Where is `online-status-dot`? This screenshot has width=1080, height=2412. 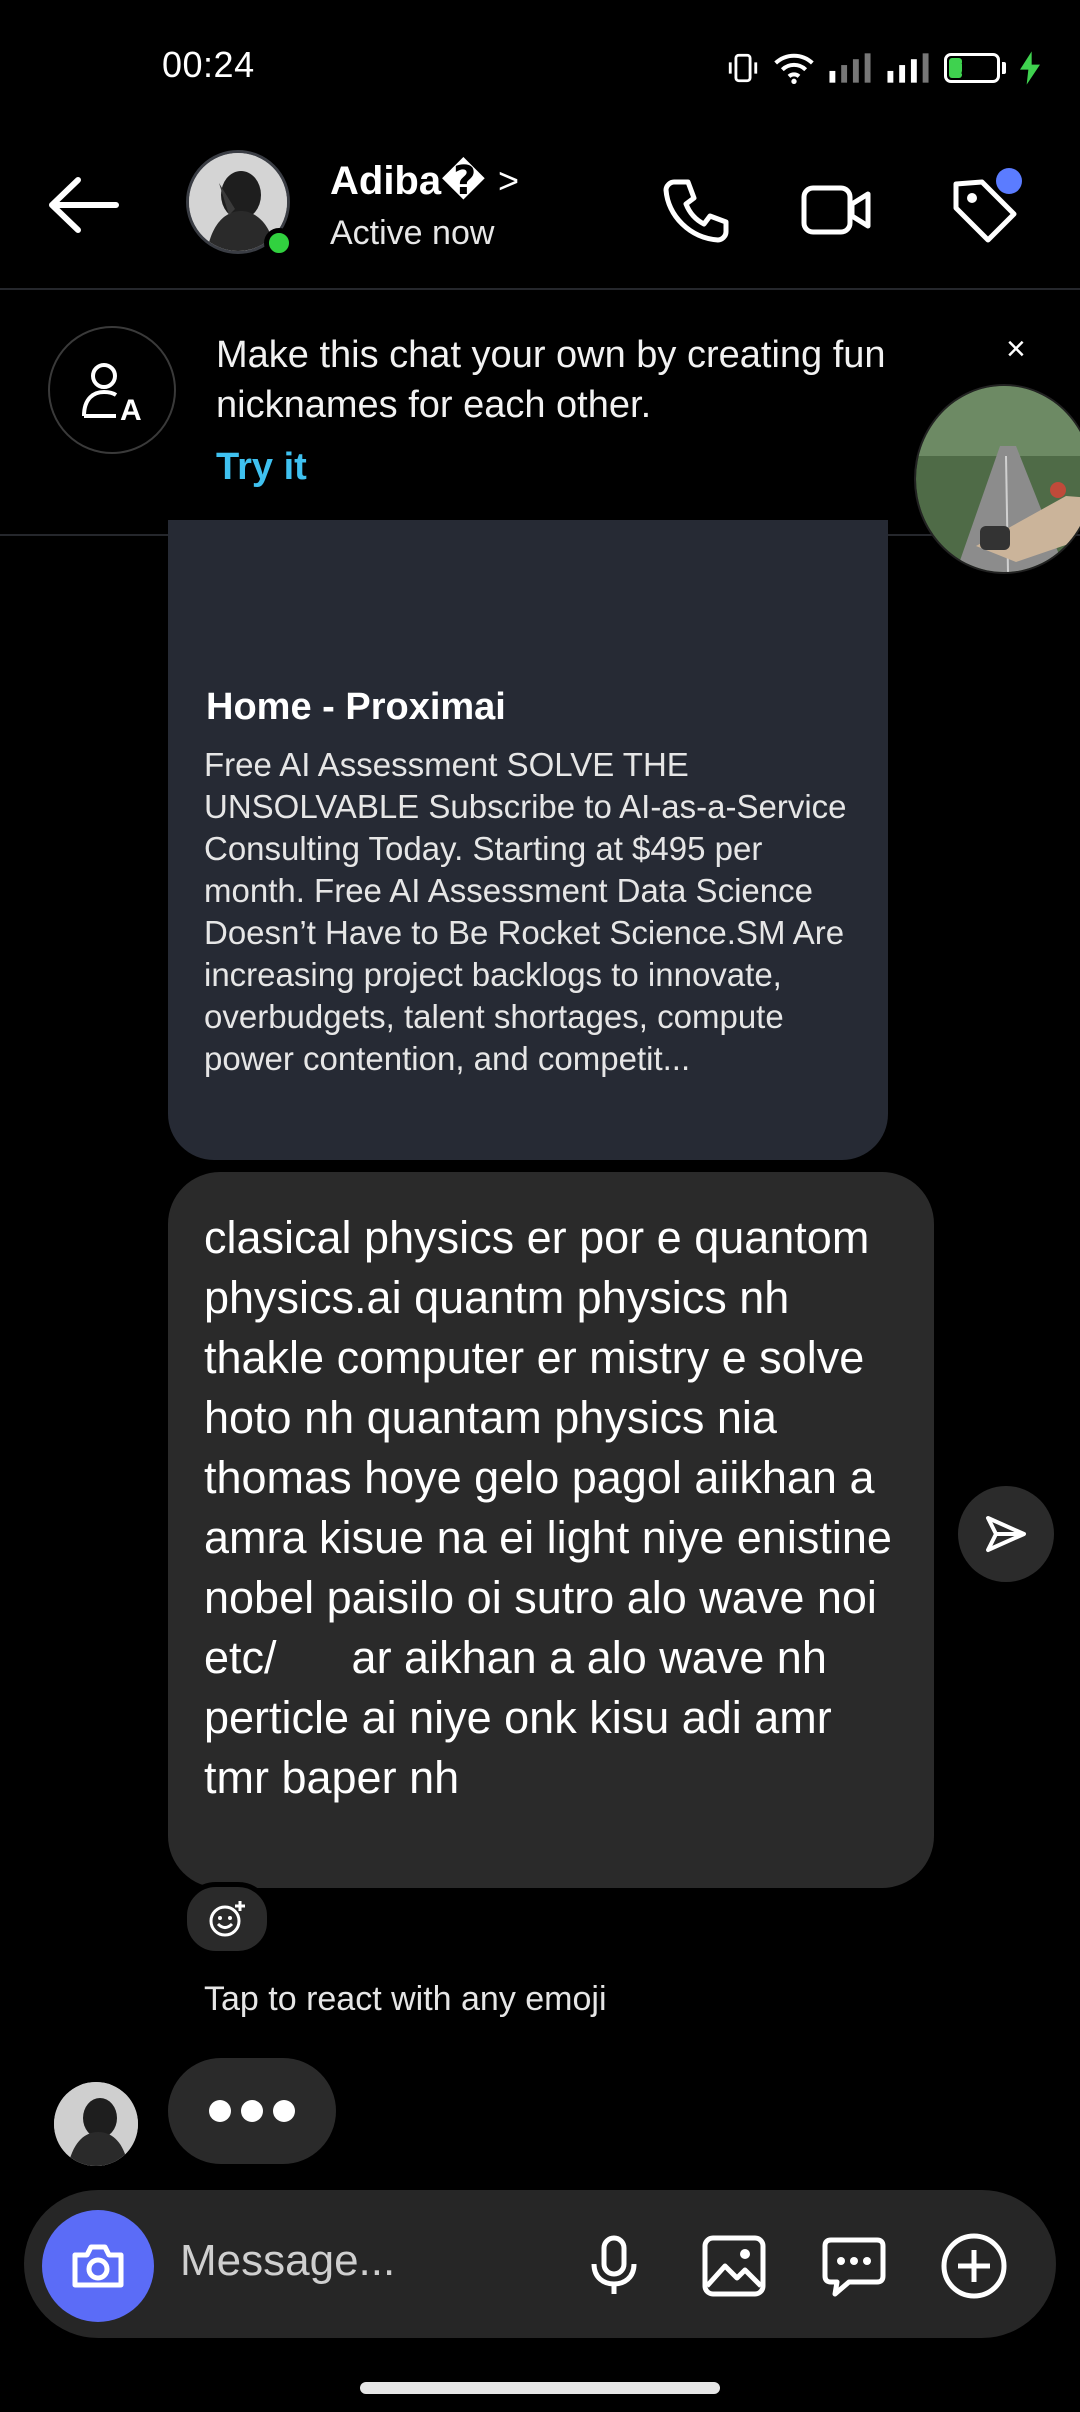
online-status-dot is located at coordinates (279, 243).